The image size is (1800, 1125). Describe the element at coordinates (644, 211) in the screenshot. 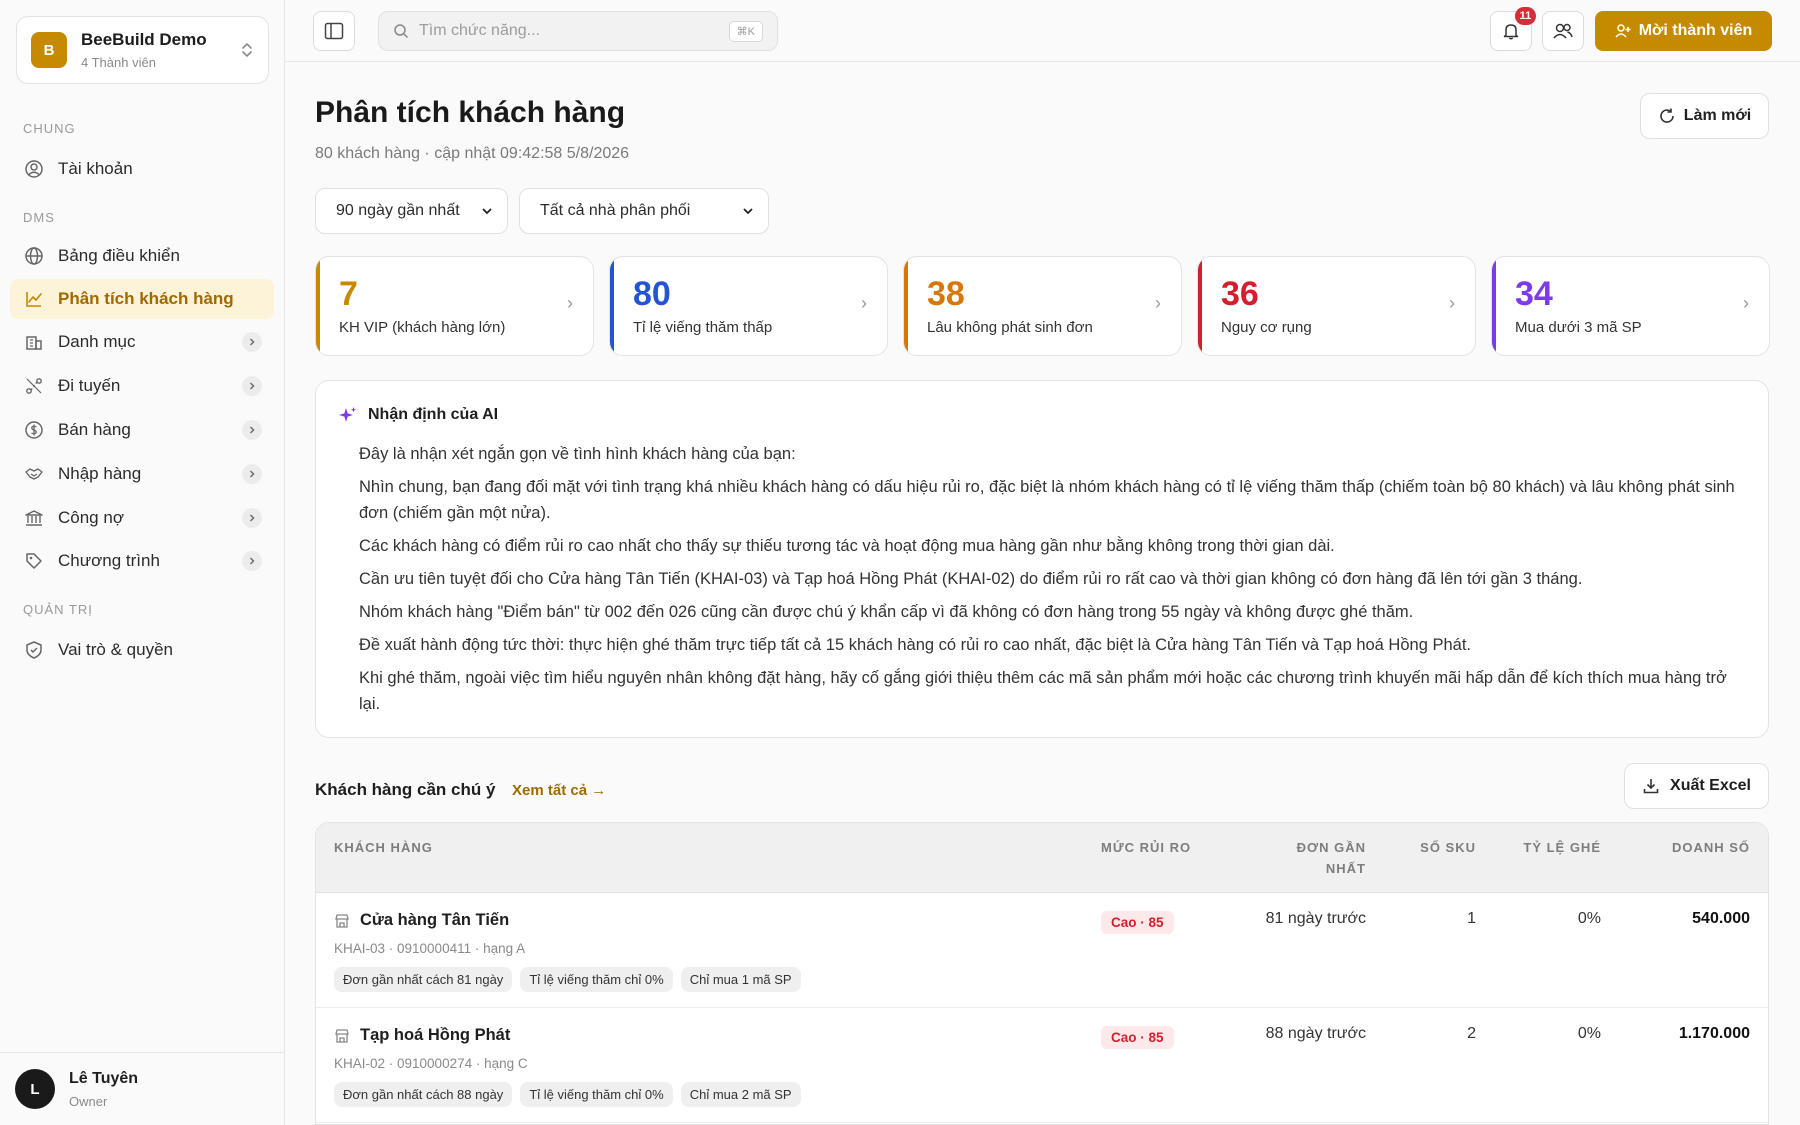

I see `distributor-select: Tất cả nhà phân phối` at that location.